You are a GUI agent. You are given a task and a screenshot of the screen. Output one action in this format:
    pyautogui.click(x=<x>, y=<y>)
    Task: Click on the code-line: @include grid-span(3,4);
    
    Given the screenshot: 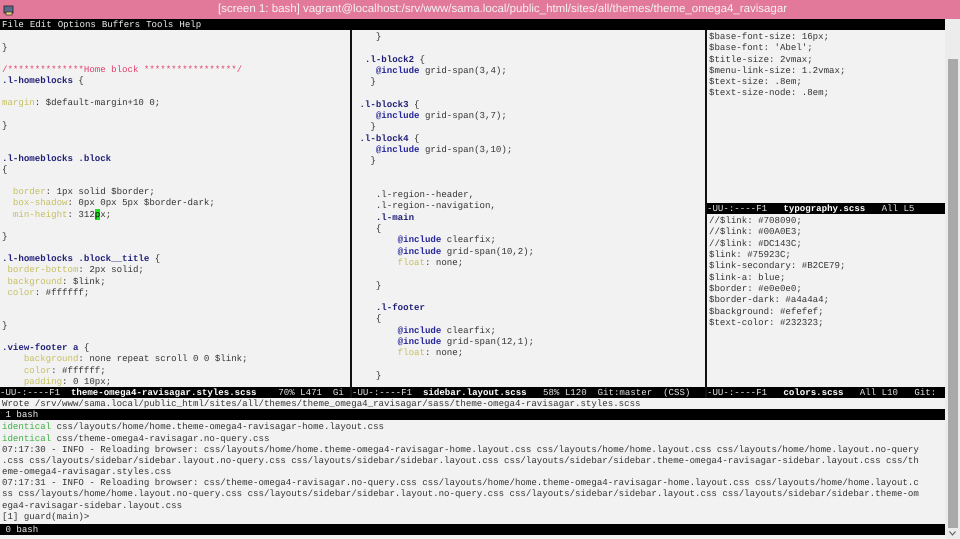 What is the action you would take?
    pyautogui.click(x=441, y=70)
    